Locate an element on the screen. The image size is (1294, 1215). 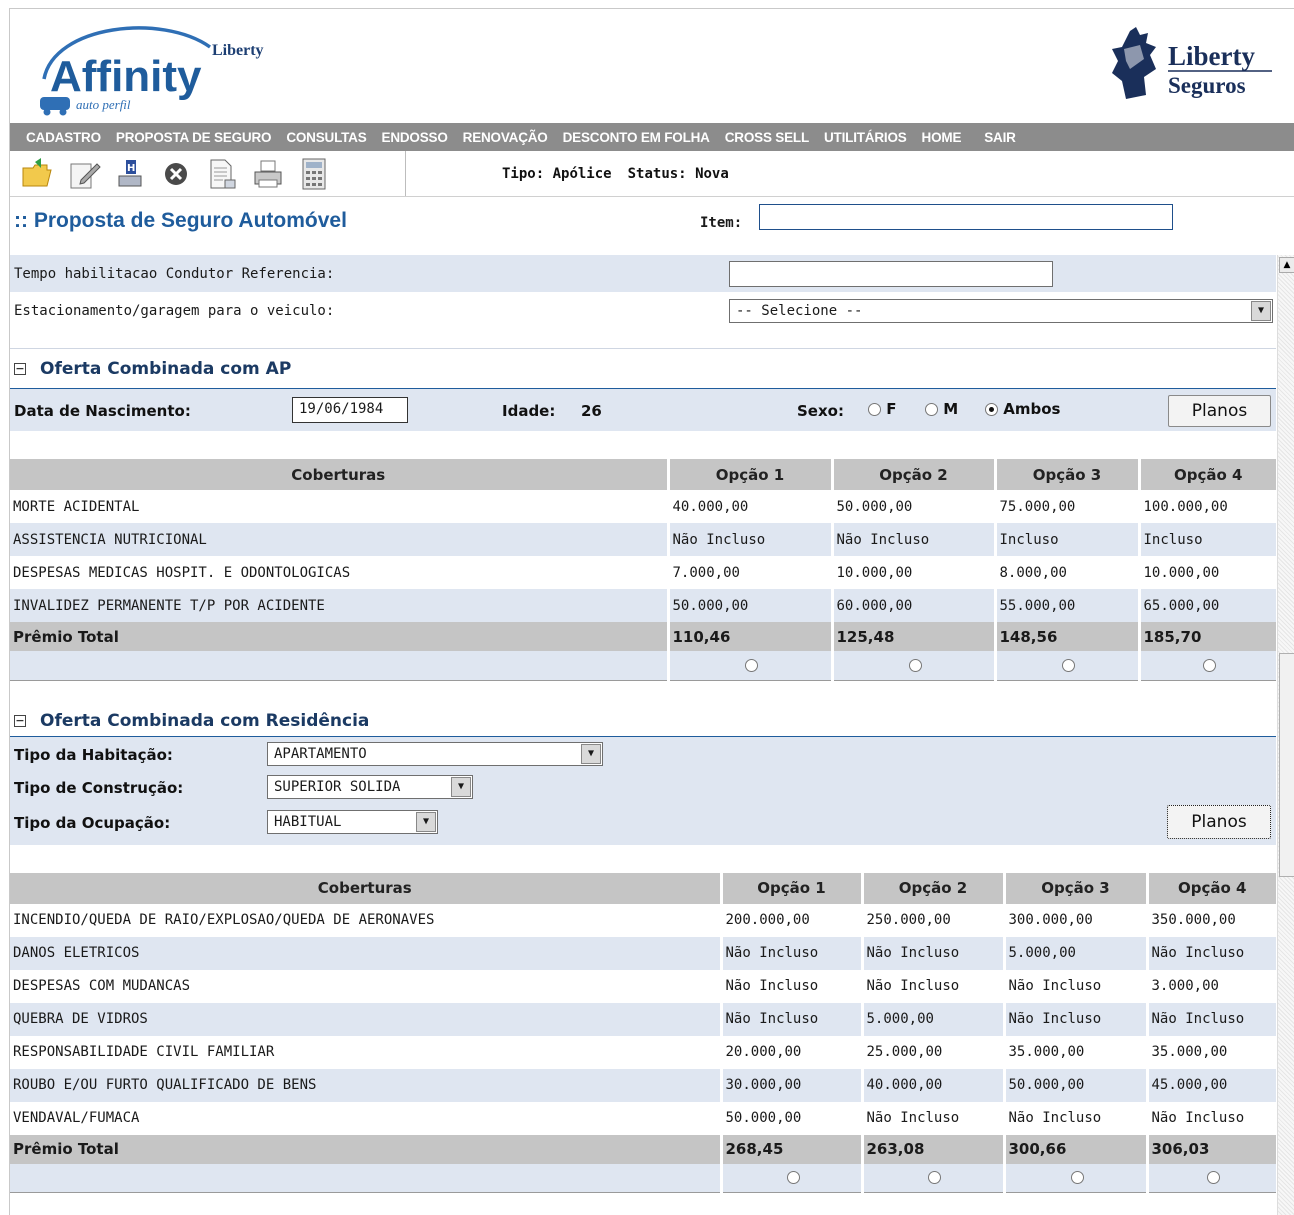
save-icon: H is located at coordinates (130, 174).